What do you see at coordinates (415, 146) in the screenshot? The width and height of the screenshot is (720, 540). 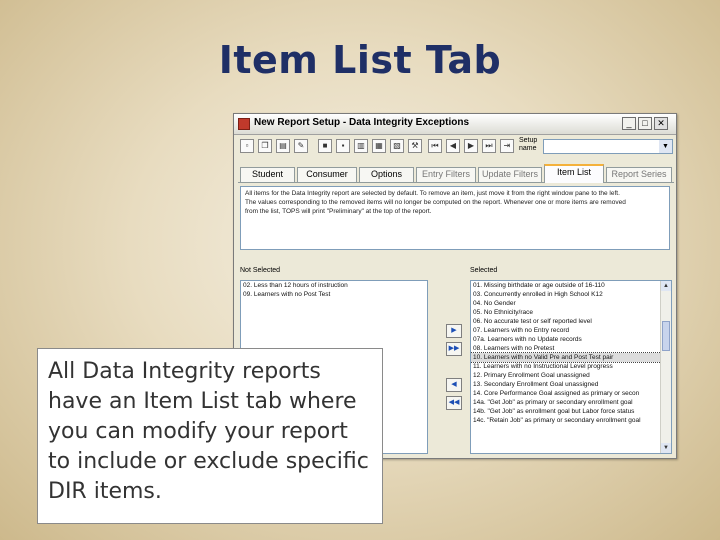 I see `tools-icon: ⚒` at bounding box center [415, 146].